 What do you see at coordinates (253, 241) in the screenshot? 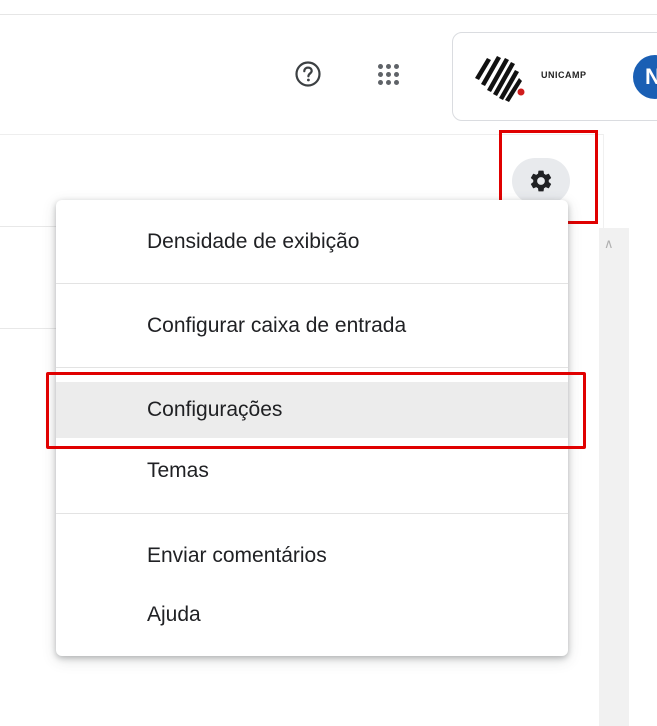
I see `menu-item-label: Densidade de exibição` at bounding box center [253, 241].